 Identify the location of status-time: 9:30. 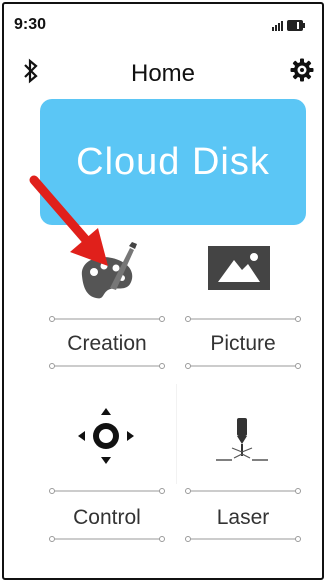
(30, 24).